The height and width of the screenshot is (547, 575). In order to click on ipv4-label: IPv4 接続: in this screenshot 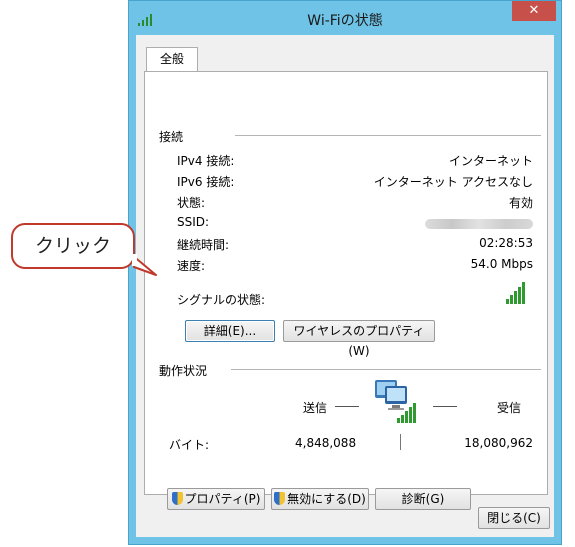, I will do `click(206, 161)`.